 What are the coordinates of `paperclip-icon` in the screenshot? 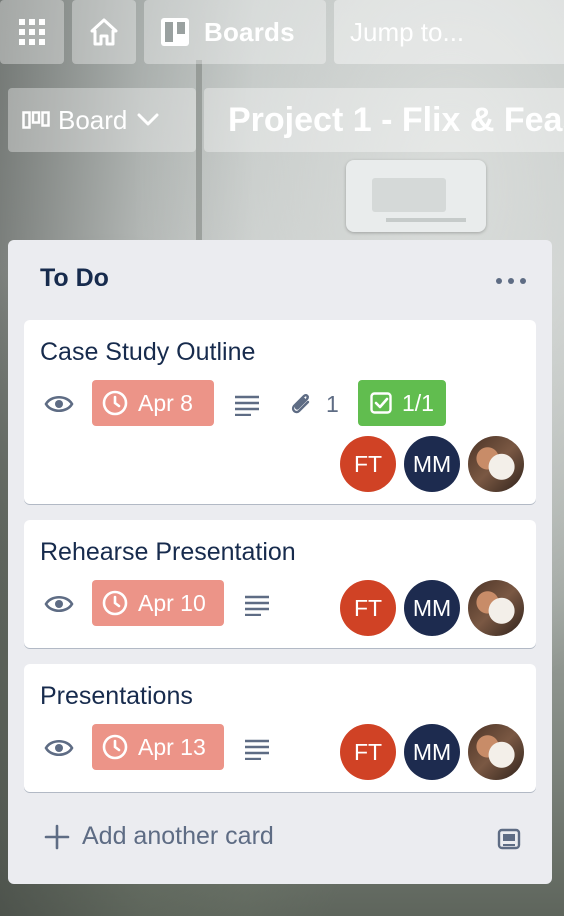 It's located at (300, 404).